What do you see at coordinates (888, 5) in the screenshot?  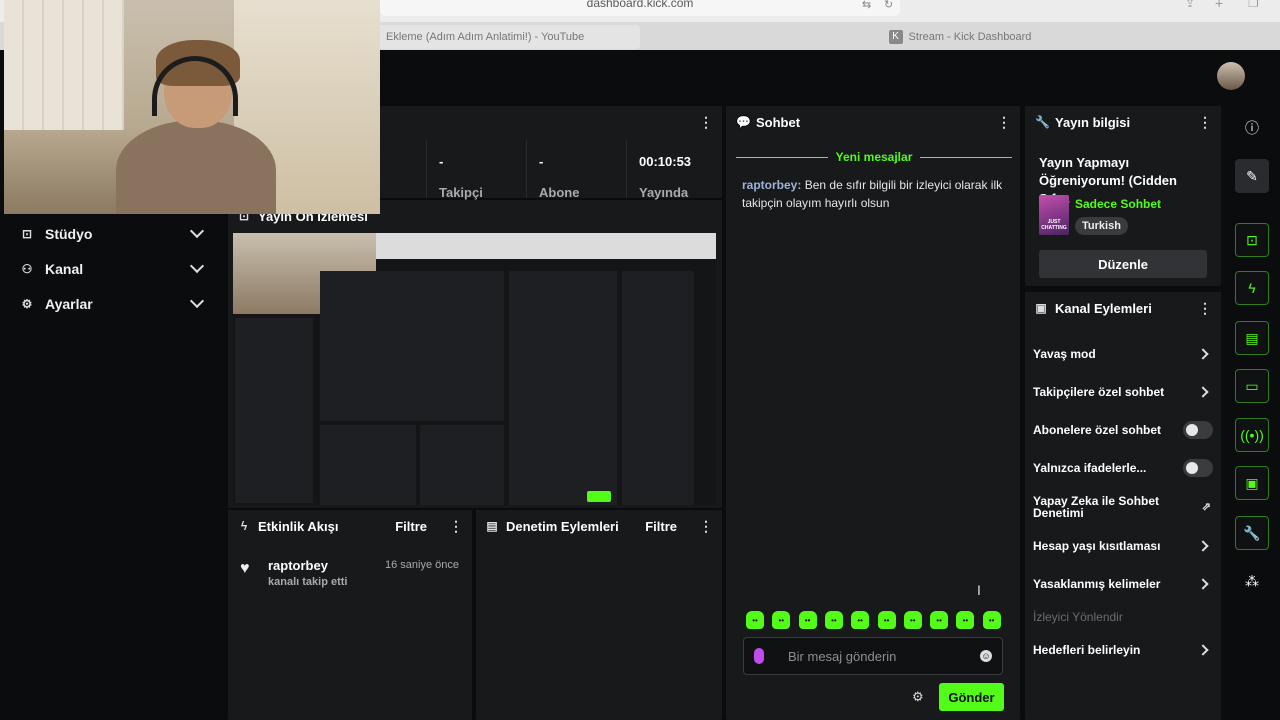 I see `reload-icon: ↻` at bounding box center [888, 5].